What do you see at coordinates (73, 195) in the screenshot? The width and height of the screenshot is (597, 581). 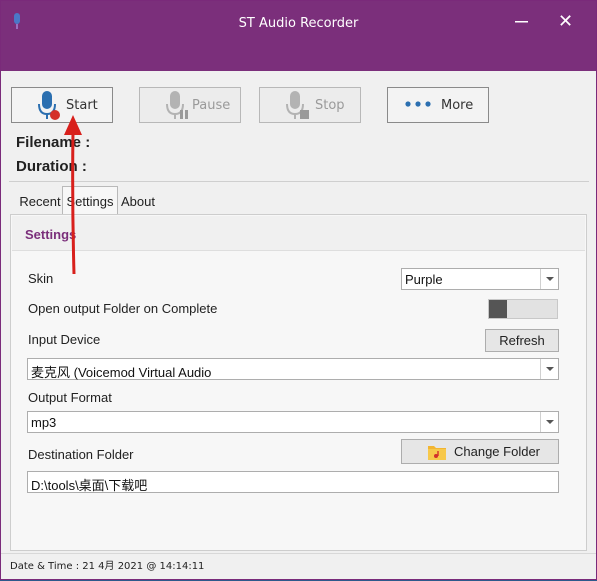 I see `annotation-arrow-icon` at bounding box center [73, 195].